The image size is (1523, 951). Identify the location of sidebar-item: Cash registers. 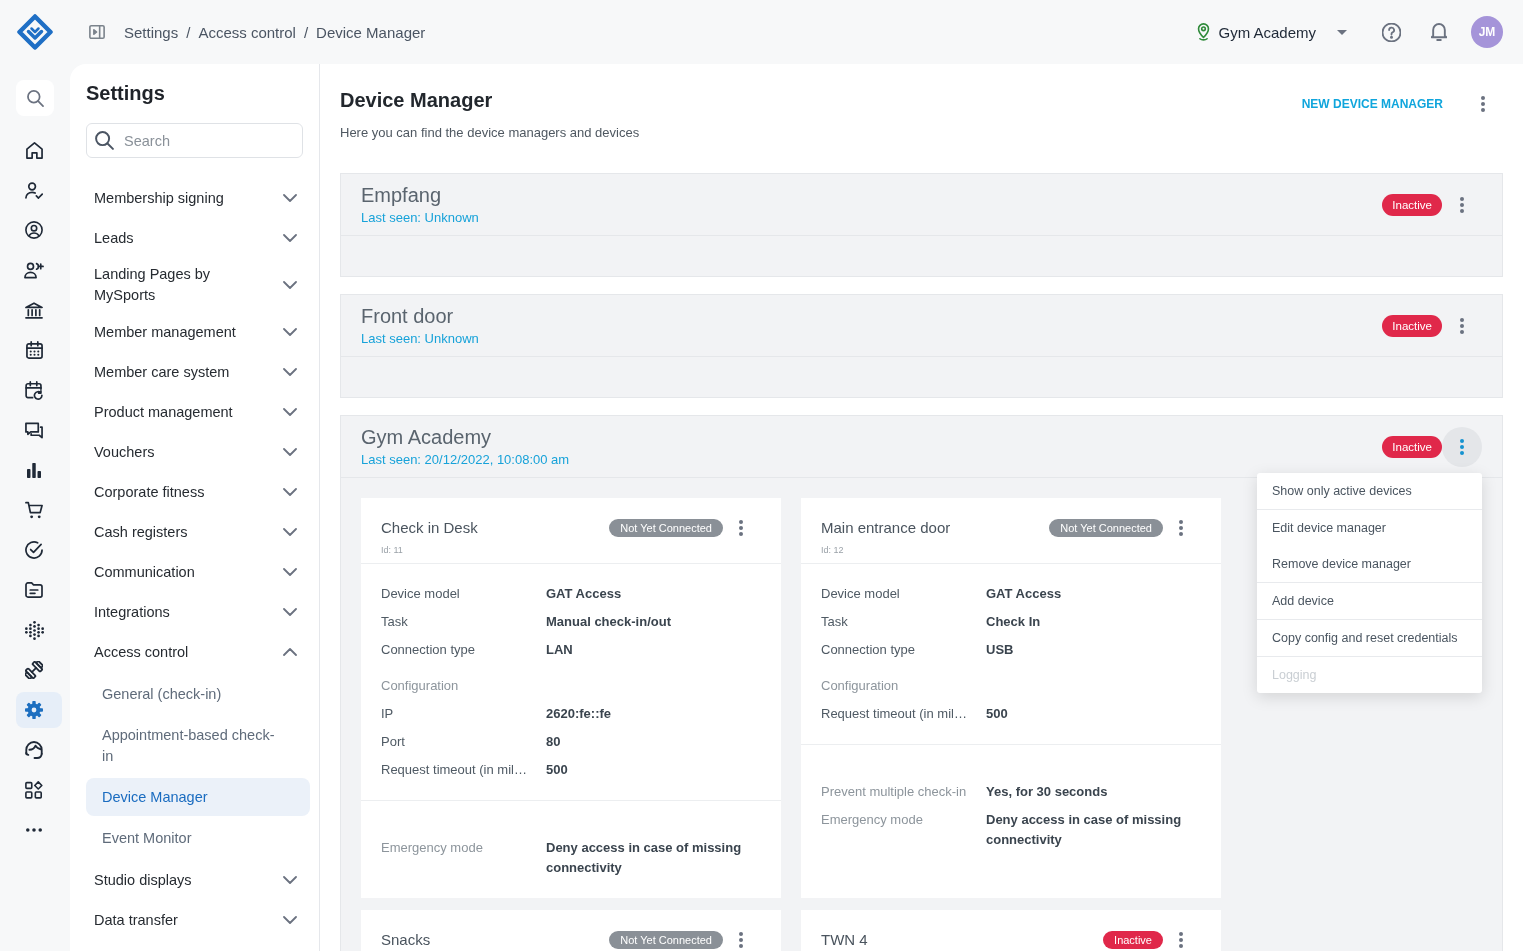
(198, 532).